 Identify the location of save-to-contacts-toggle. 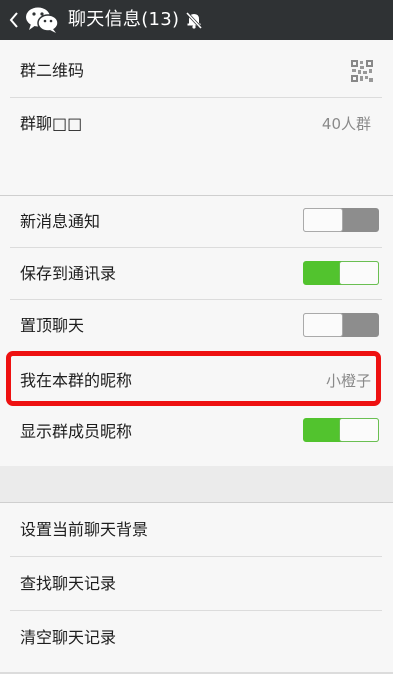
(341, 273).